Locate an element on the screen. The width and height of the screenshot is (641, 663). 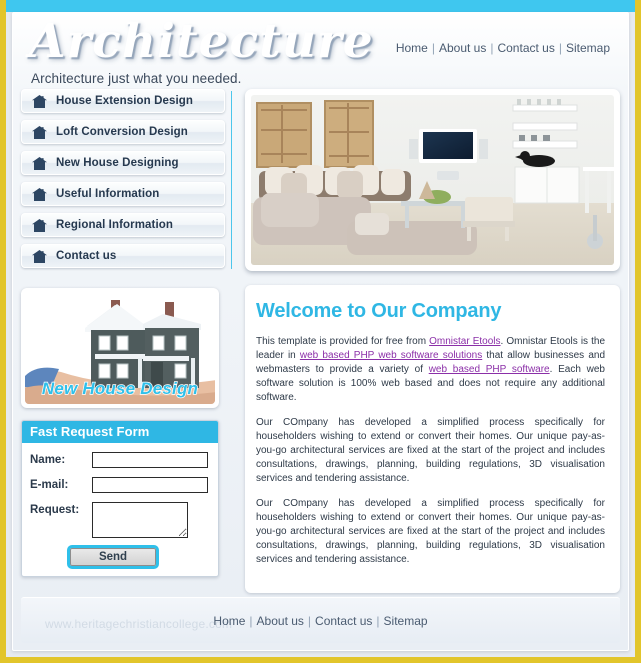
sidebar-item-label: Useful Information is located at coordinates (108, 194).